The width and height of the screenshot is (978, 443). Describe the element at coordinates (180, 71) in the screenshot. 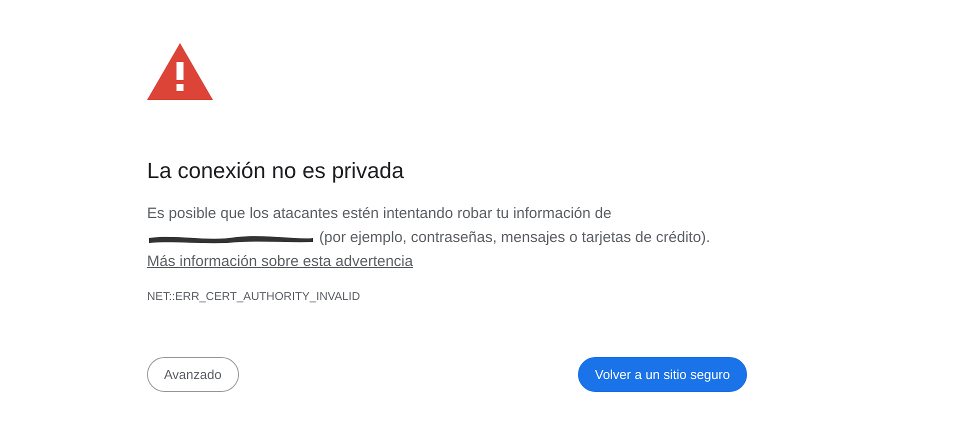

I see `warning-icon` at that location.